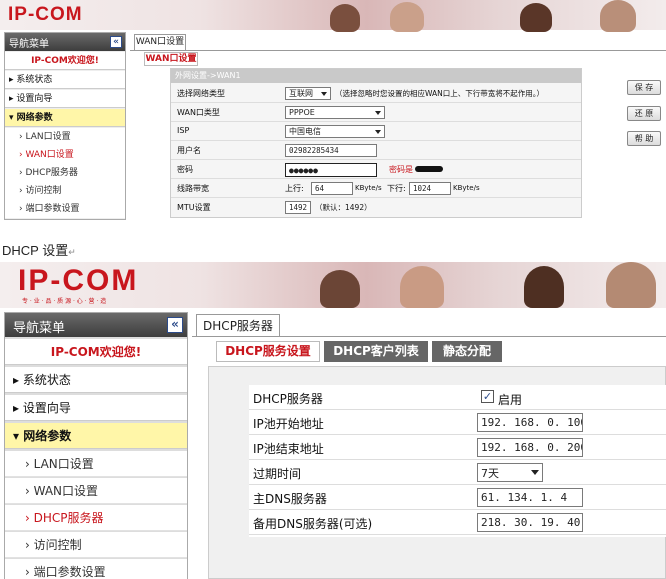  I want to click on secondary-dns-input: 218. 30. 19. 40, so click(530, 522).